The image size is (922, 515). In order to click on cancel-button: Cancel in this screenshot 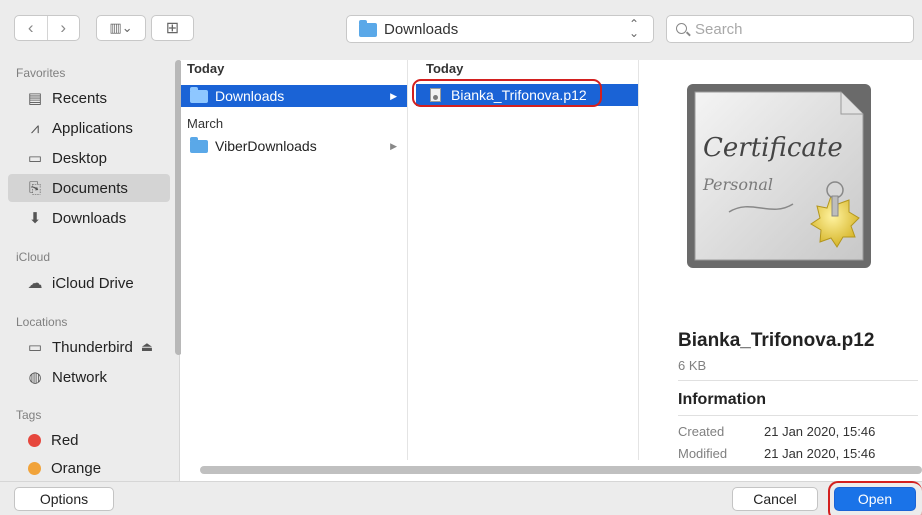, I will do `click(775, 499)`.